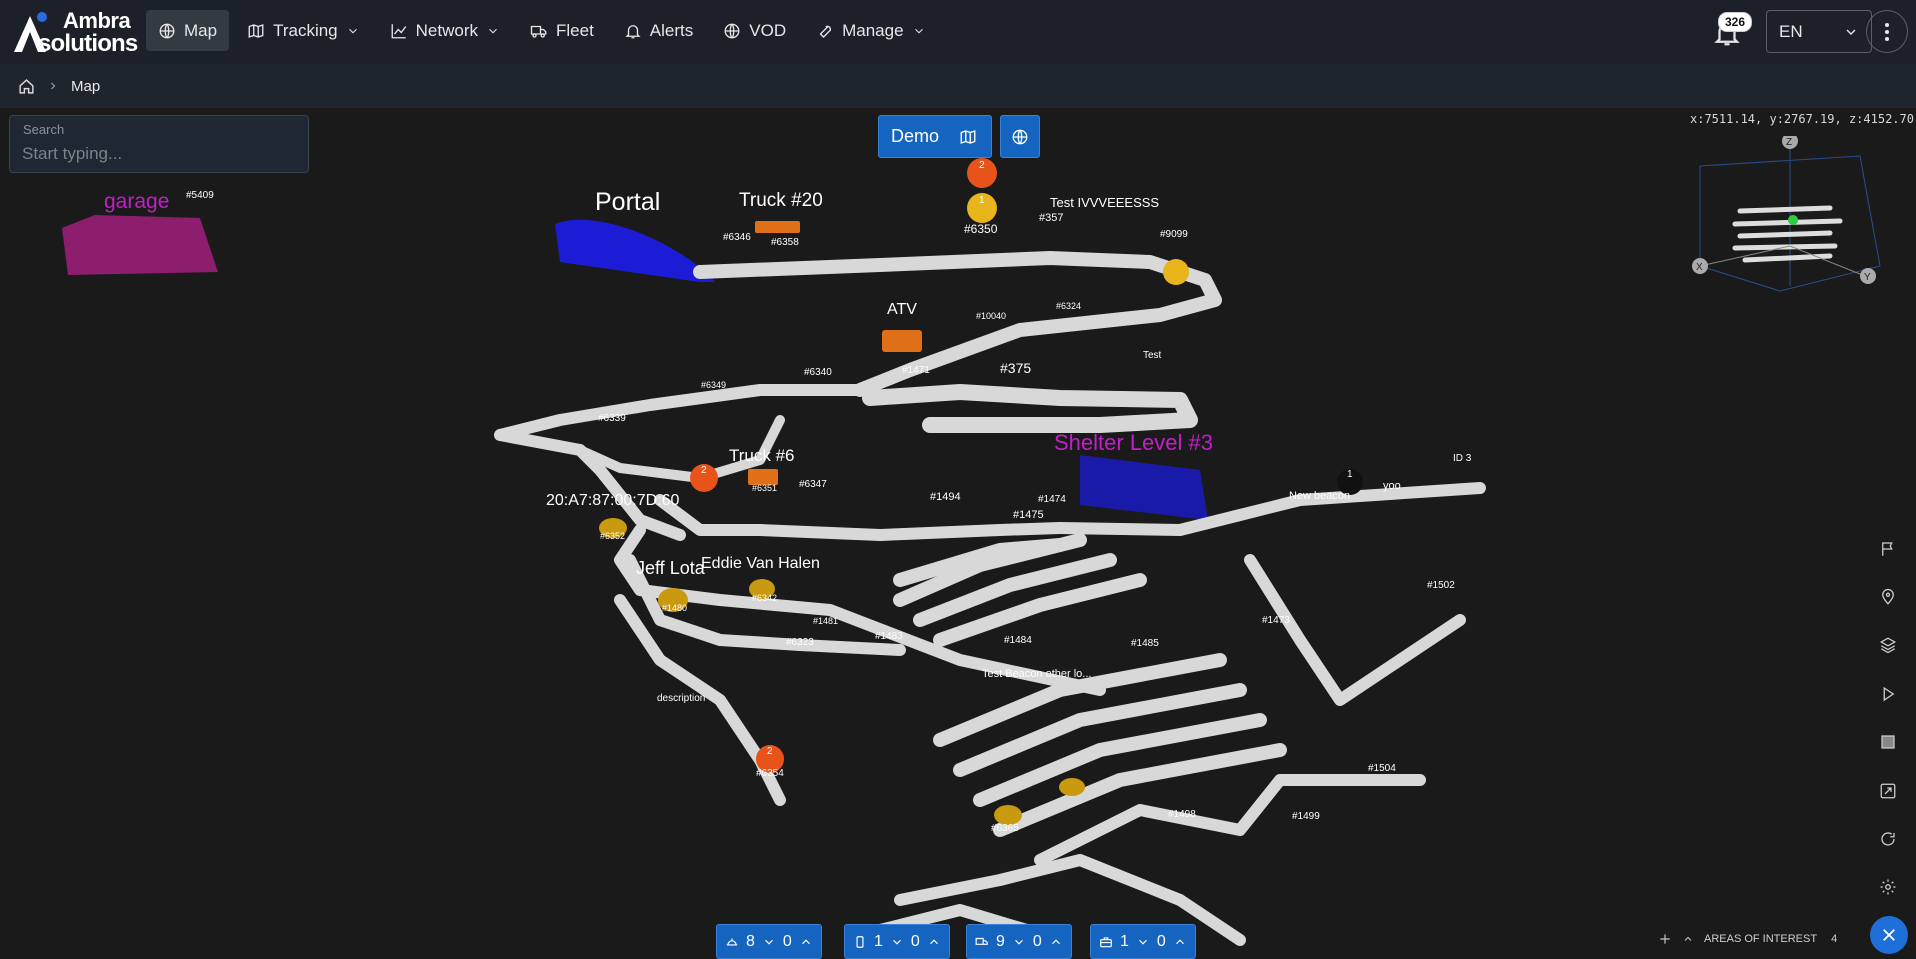 The height and width of the screenshot is (959, 1916). What do you see at coordinates (75, 31) in the screenshot?
I see `brand-logo: Ambra solutions` at bounding box center [75, 31].